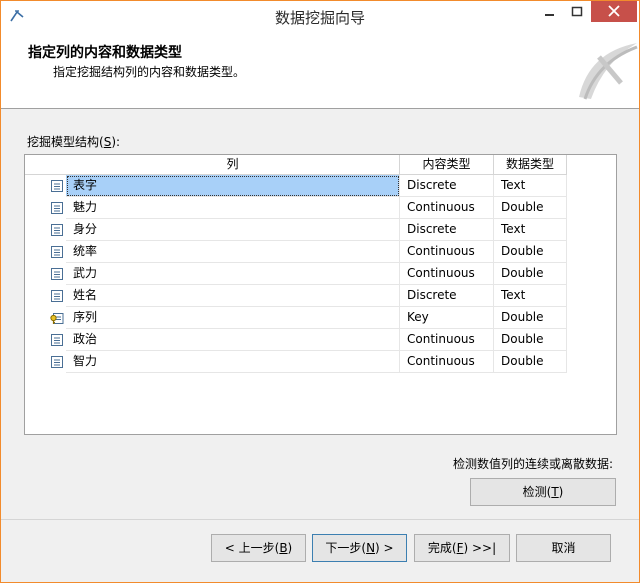 This screenshot has width=640, height=583. I want to click on table-row: 姓名 Discrete Text, so click(320, 296).